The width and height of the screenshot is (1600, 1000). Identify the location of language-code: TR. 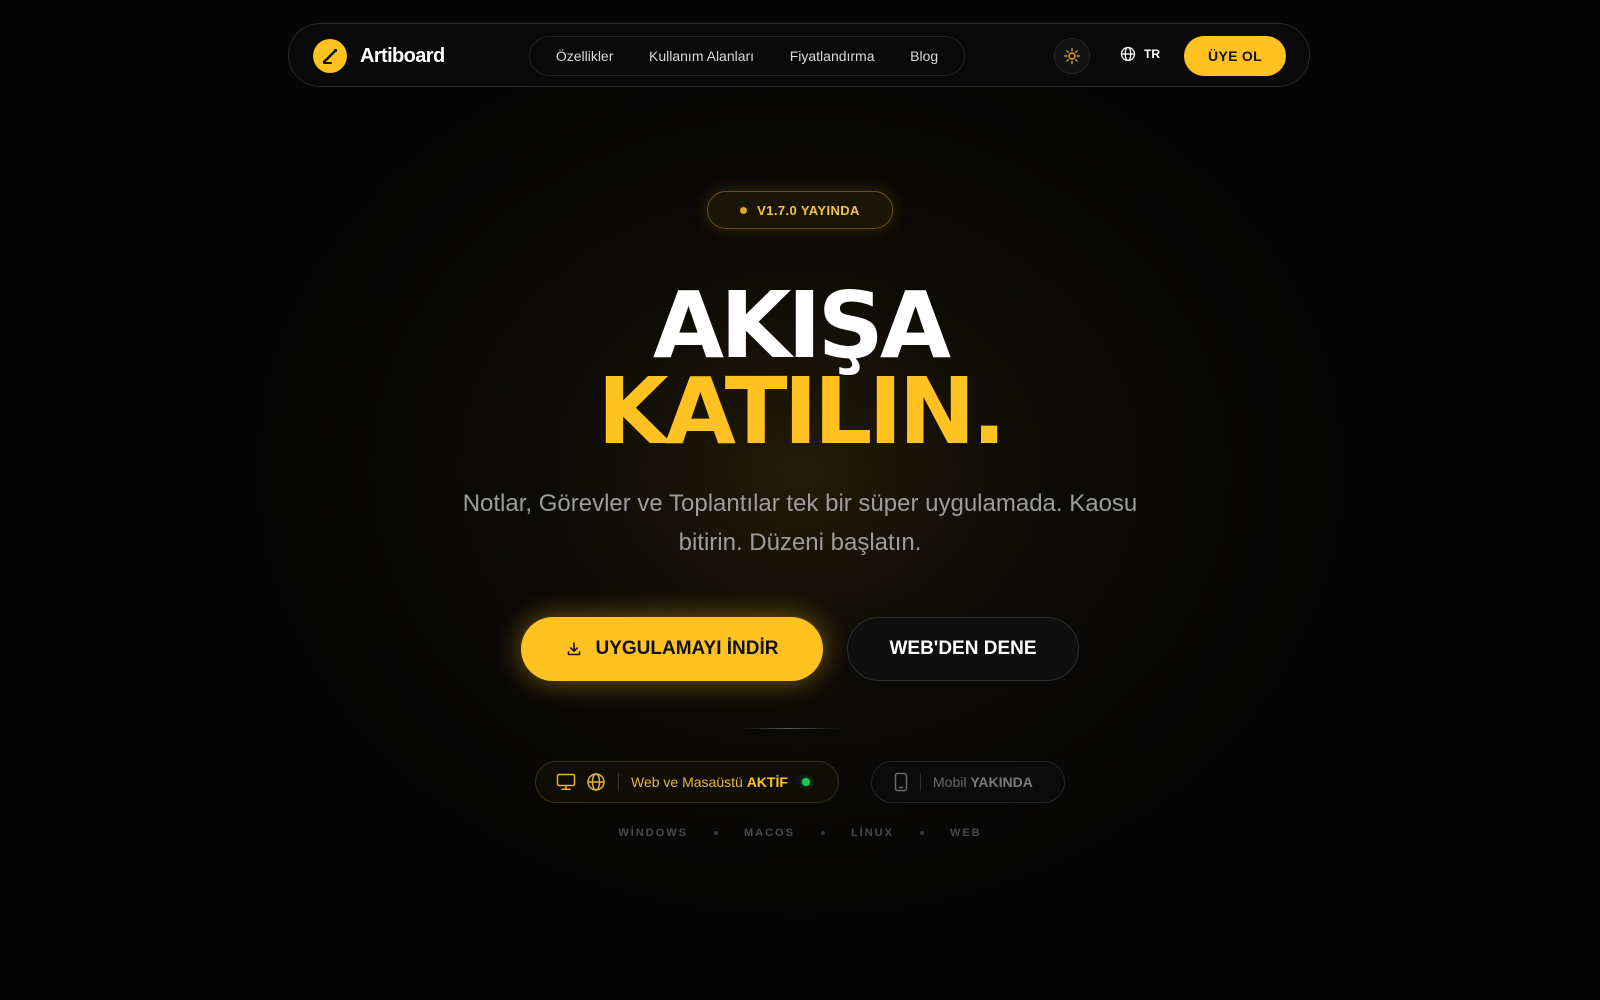
(1152, 54).